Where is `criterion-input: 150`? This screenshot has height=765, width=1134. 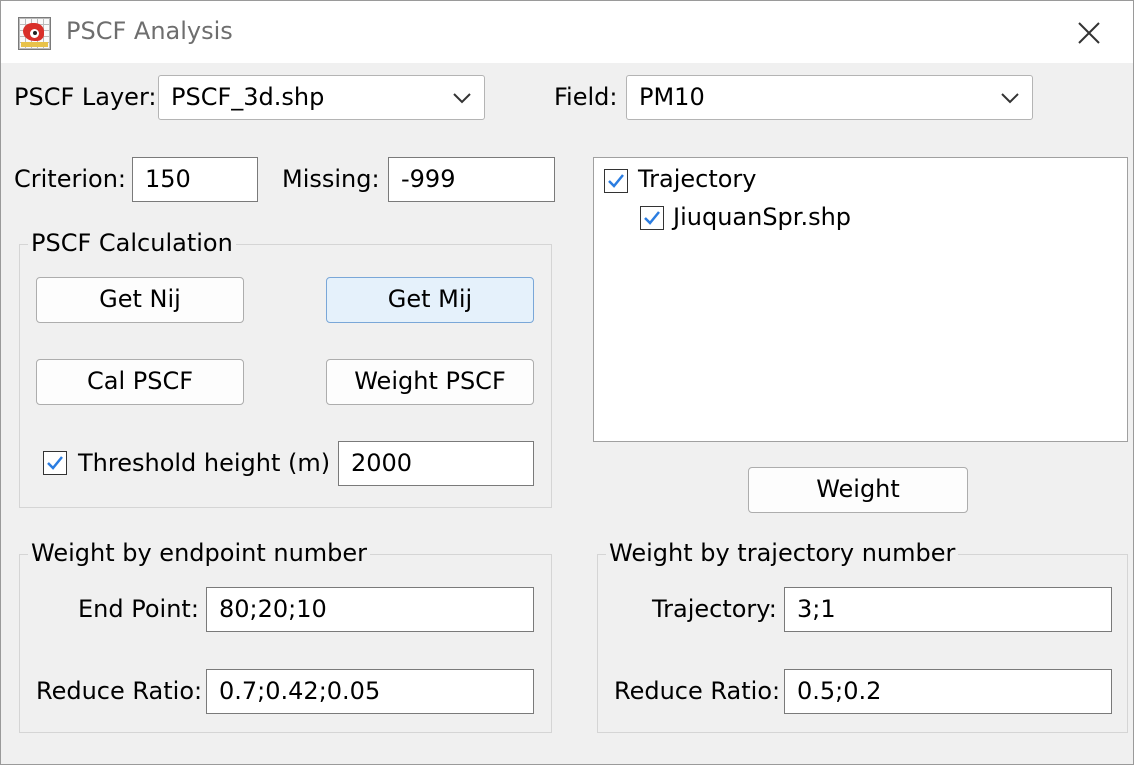 criterion-input: 150 is located at coordinates (195, 179).